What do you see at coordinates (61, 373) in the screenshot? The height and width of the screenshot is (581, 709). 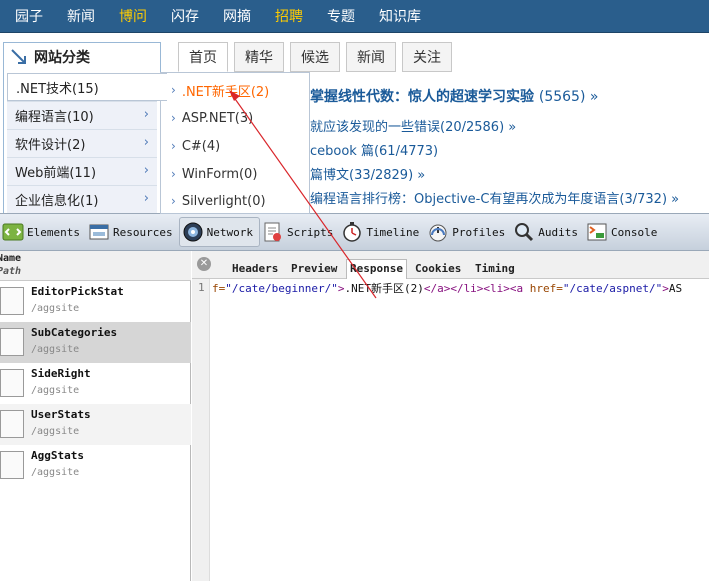 I see `request-name: SideRight` at bounding box center [61, 373].